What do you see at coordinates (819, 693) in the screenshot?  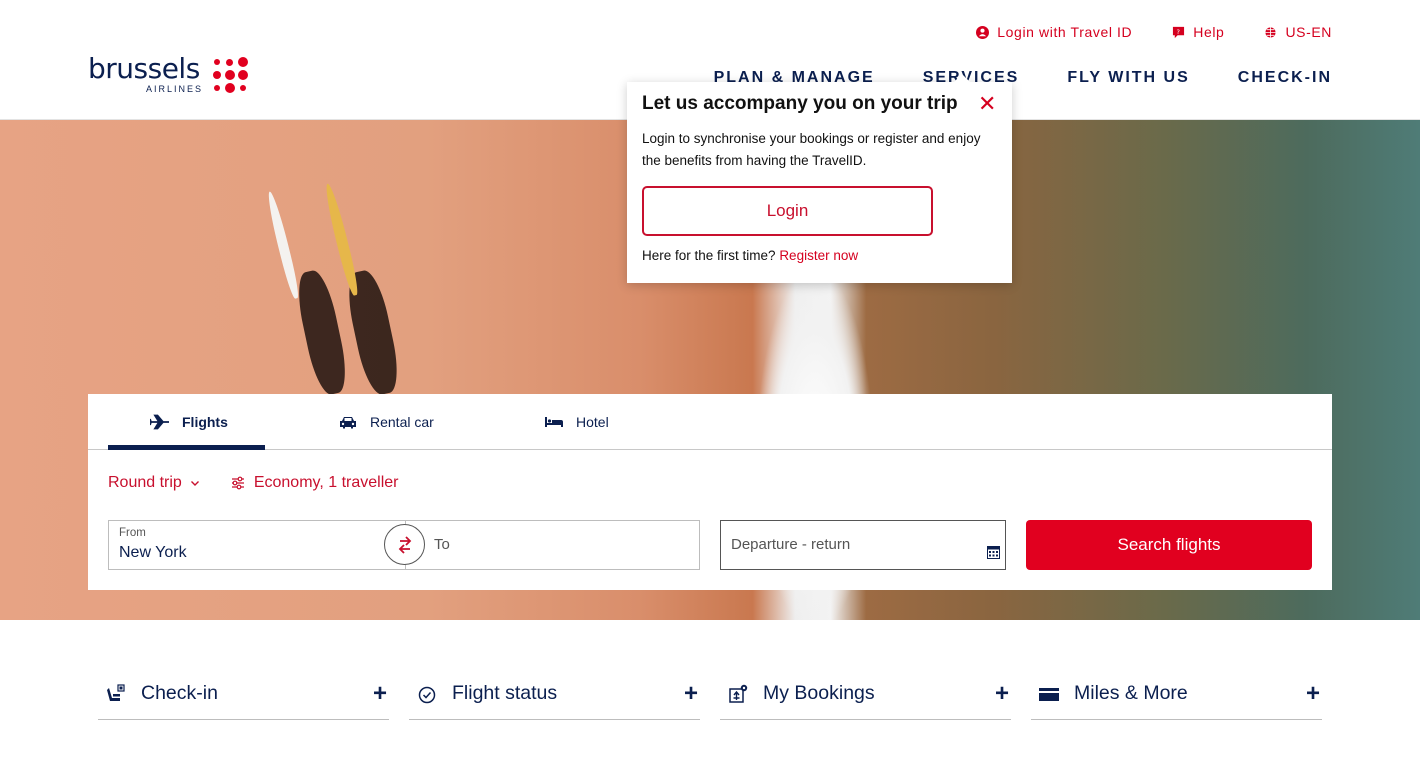 I see `my-bookings-label: My Bookings` at bounding box center [819, 693].